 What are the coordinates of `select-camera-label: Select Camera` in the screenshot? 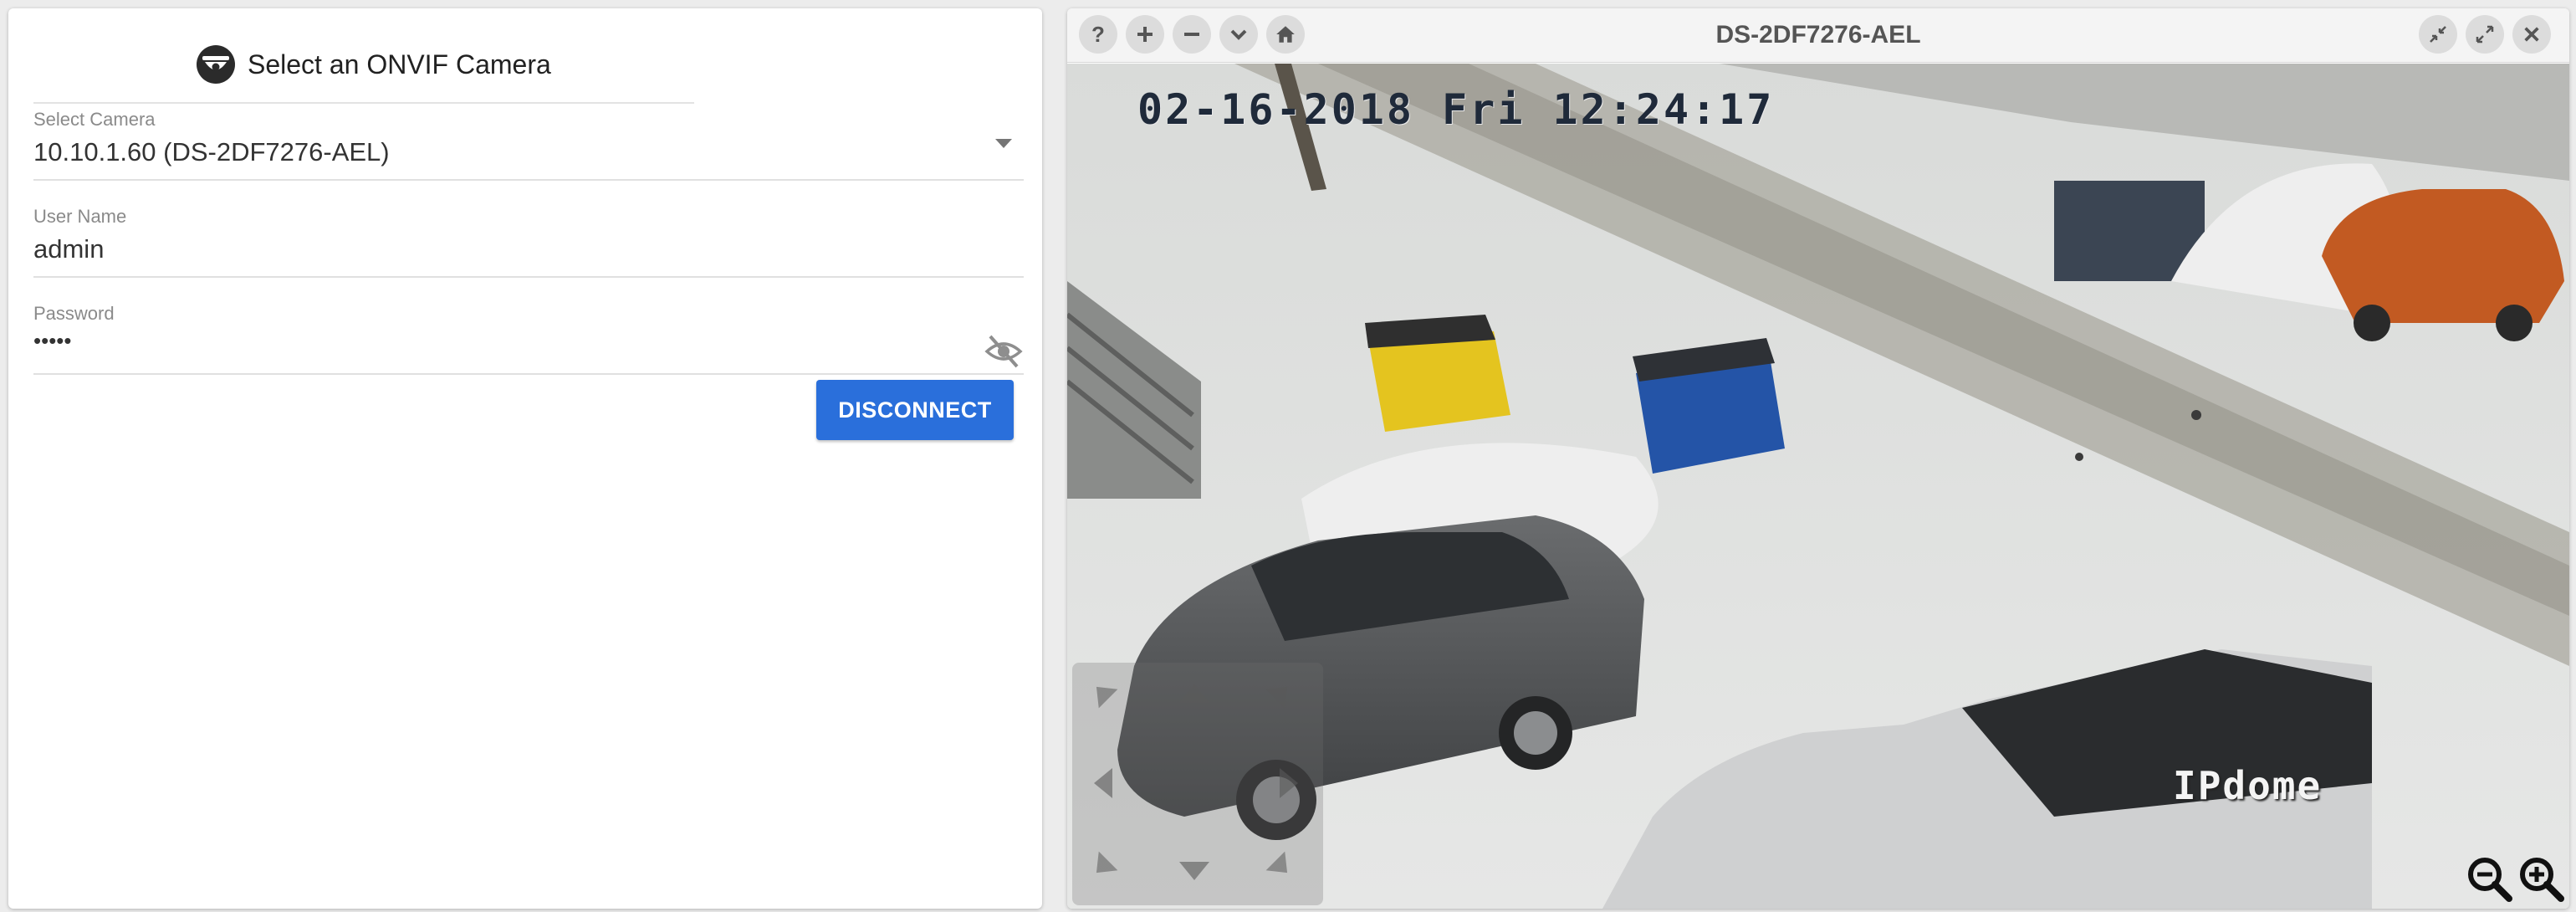 It's located at (94, 120).